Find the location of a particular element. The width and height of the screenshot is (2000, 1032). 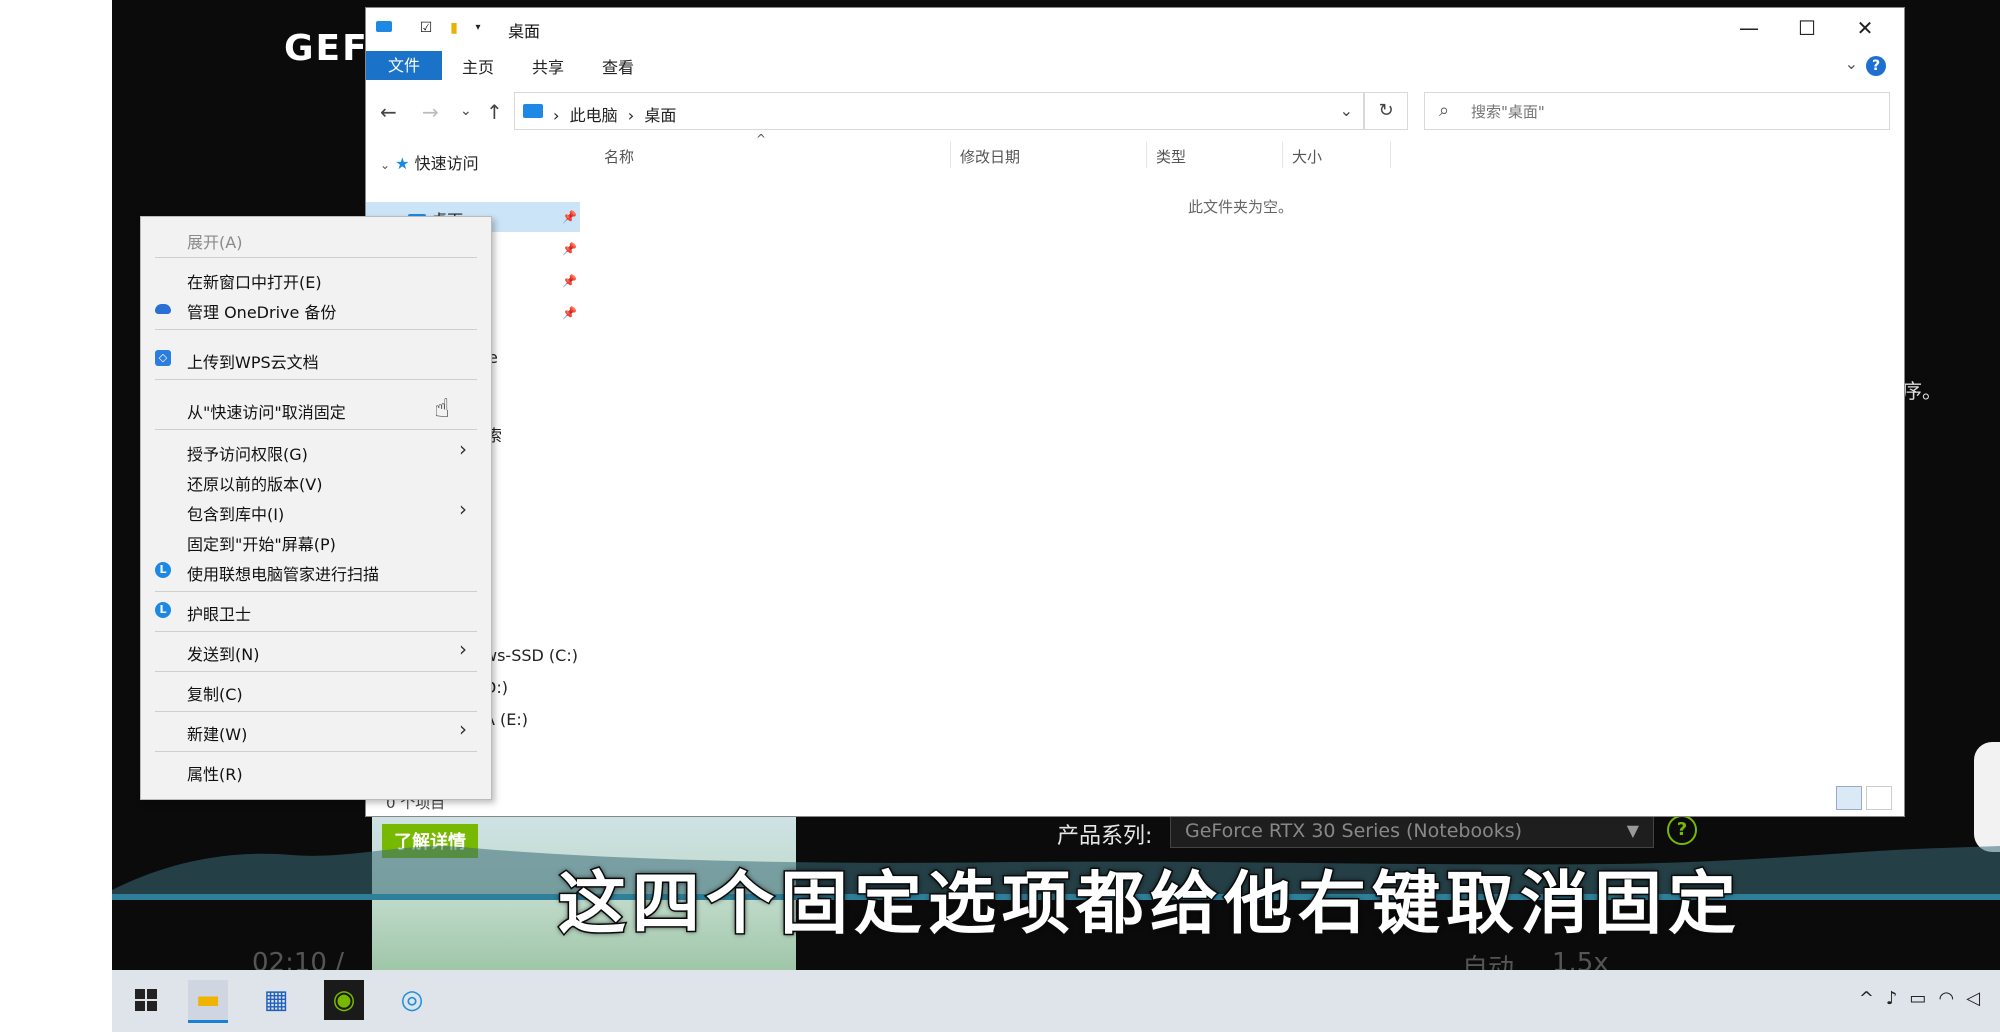

battery-icon: ▭ is located at coordinates (1923, 998).